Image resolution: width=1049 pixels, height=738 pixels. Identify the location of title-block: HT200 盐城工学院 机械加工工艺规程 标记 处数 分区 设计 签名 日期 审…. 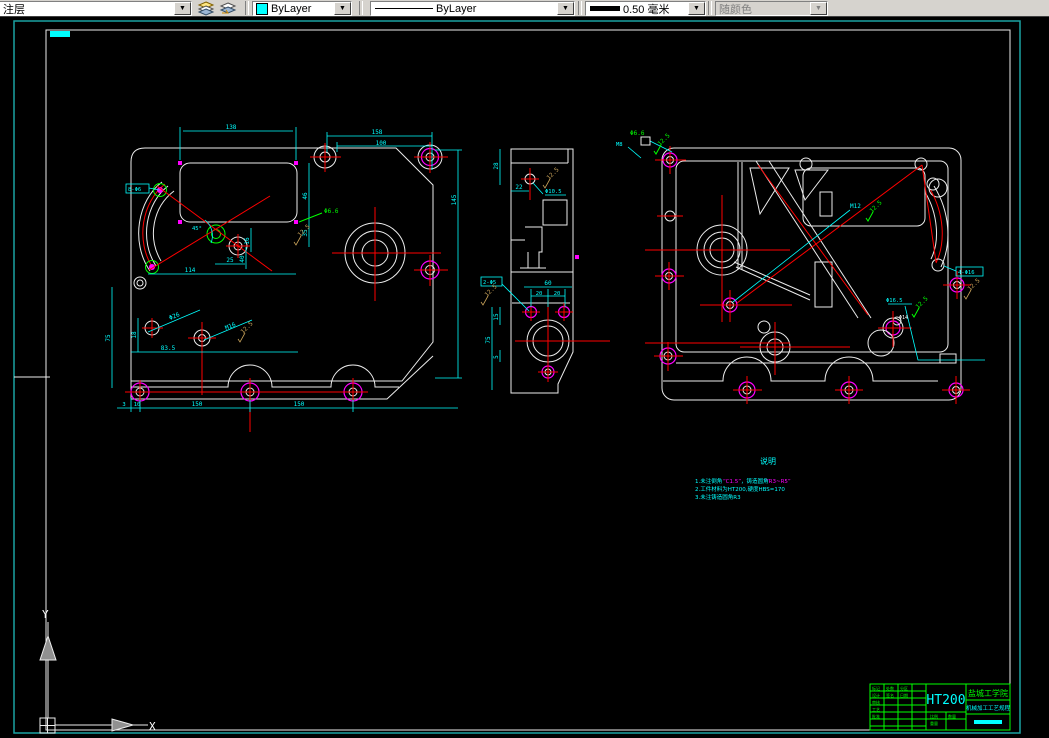
(940, 707).